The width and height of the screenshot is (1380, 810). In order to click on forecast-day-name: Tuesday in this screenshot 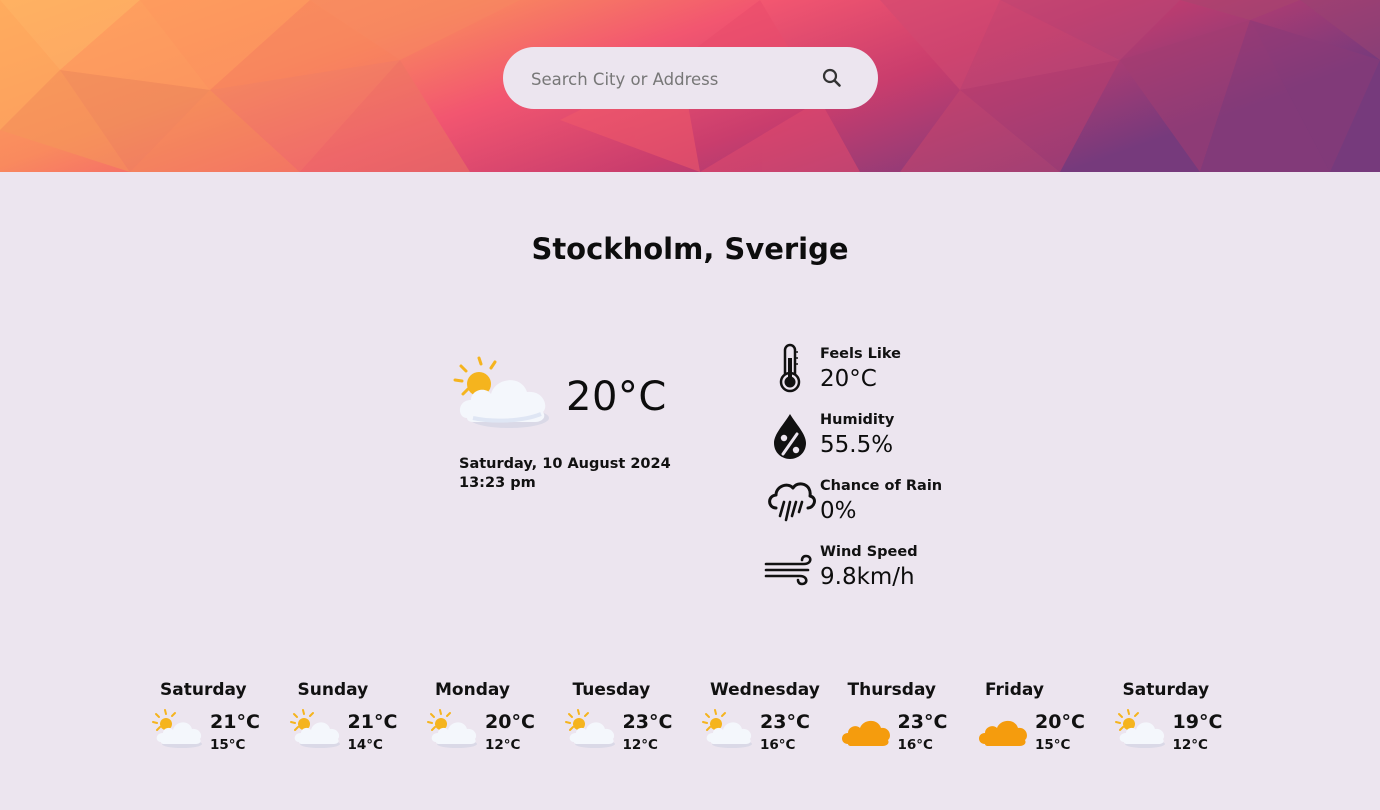, I will do `click(611, 690)`.